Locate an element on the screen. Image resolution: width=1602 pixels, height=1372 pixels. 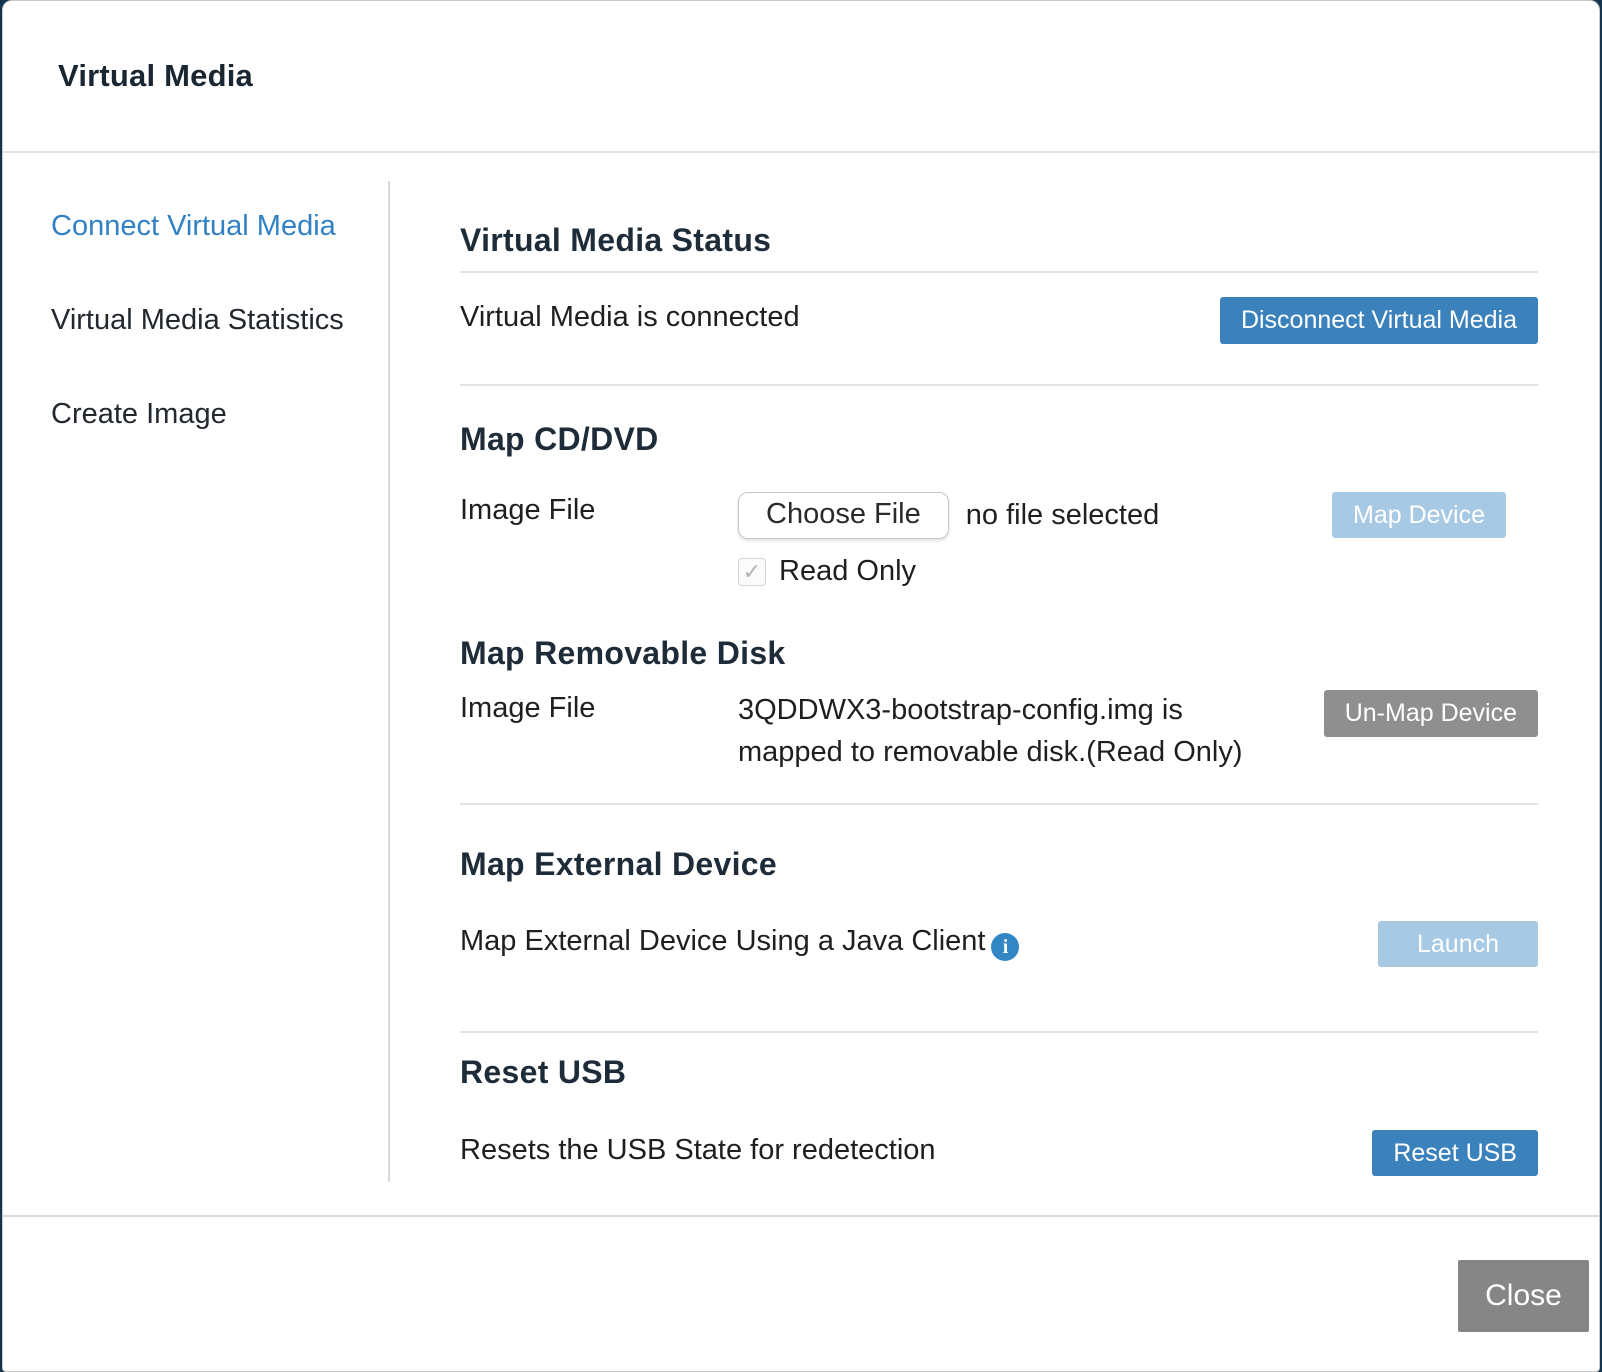
status-message: Virtual Media is connected is located at coordinates (630, 317).